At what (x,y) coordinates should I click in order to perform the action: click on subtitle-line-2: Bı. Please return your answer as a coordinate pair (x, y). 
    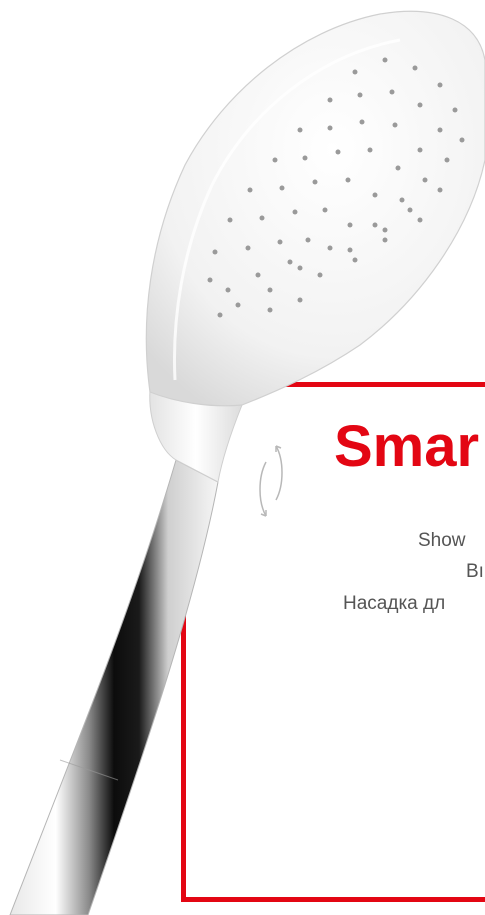
    Looking at the image, I should click on (475, 571).